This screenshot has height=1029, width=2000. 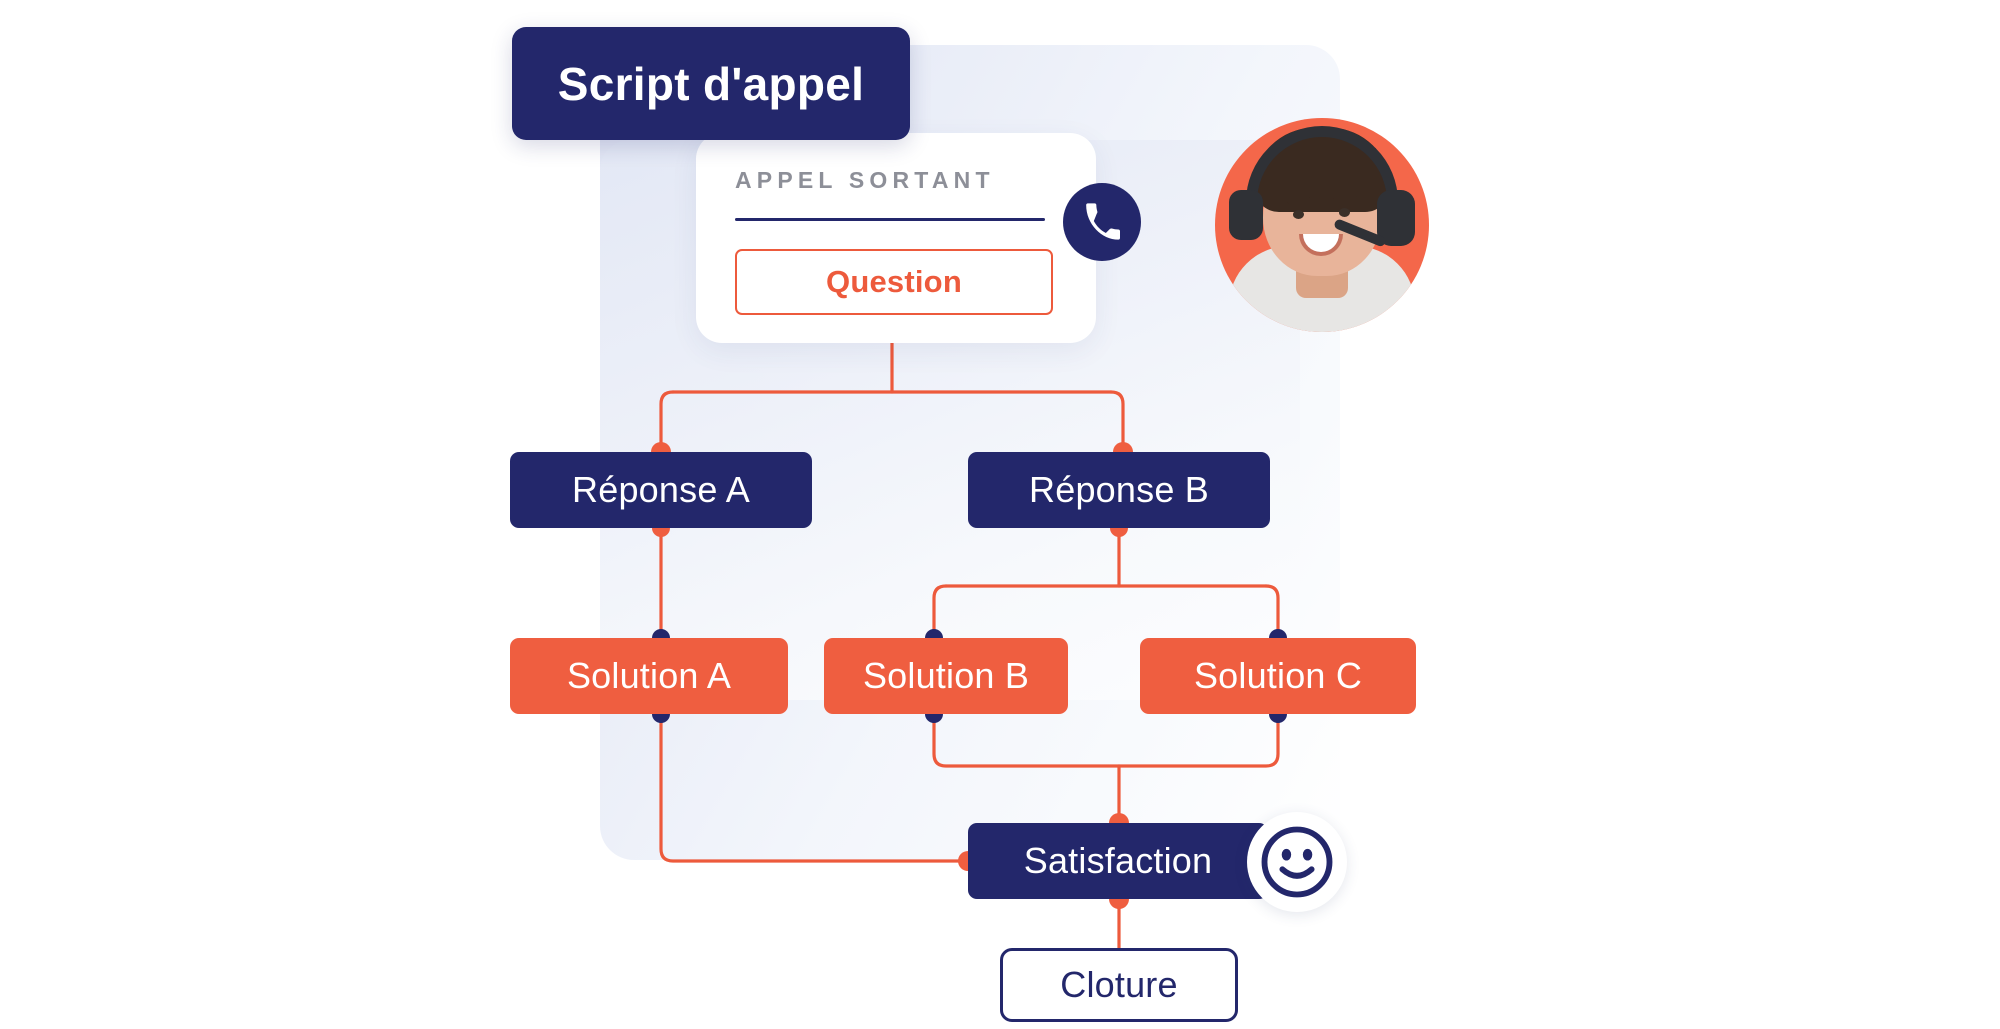 I want to click on node-reponse-b-label: Réponse B, so click(x=1119, y=489).